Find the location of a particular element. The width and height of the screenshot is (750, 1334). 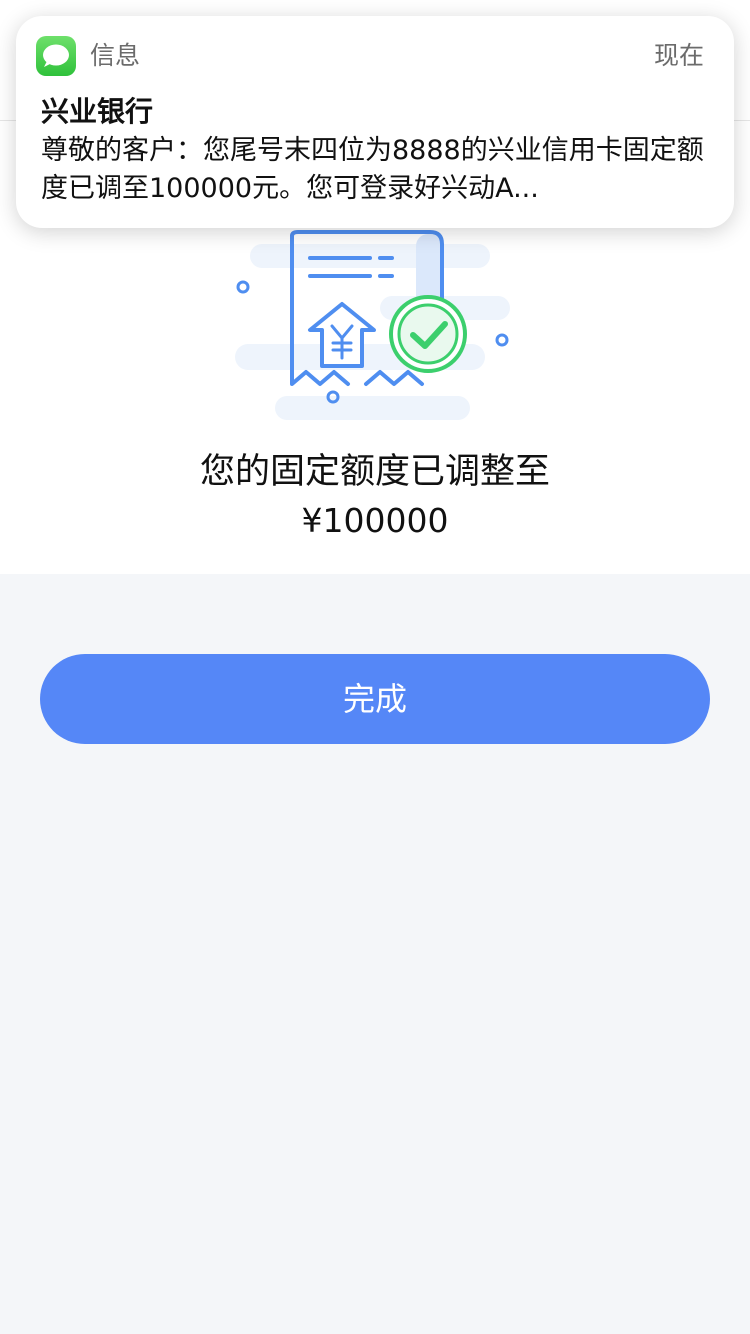

credit-limit-amount: ¥100000 is located at coordinates (375, 520).